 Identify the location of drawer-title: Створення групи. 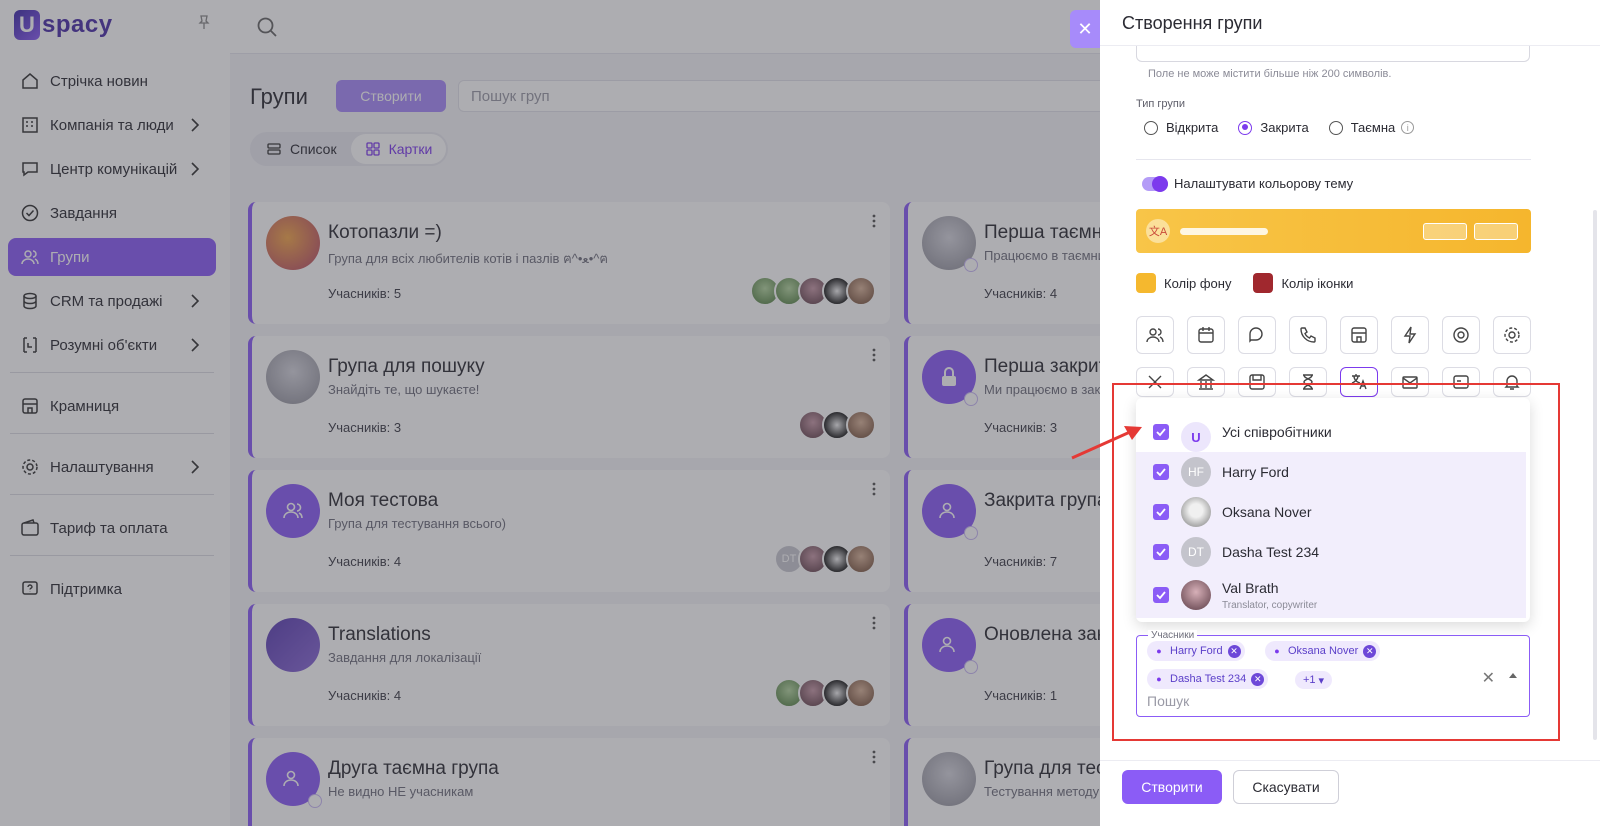
(1192, 23).